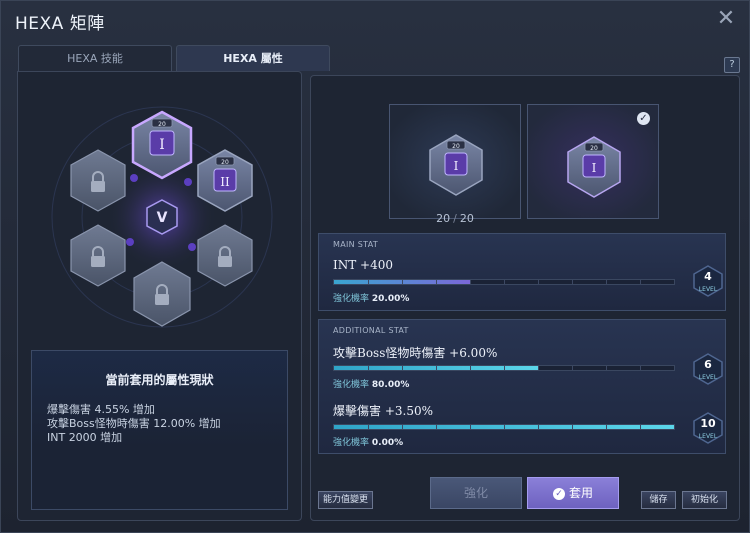 The width and height of the screenshot is (750, 533). I want to click on main-stat-name: INT +400, so click(363, 265).